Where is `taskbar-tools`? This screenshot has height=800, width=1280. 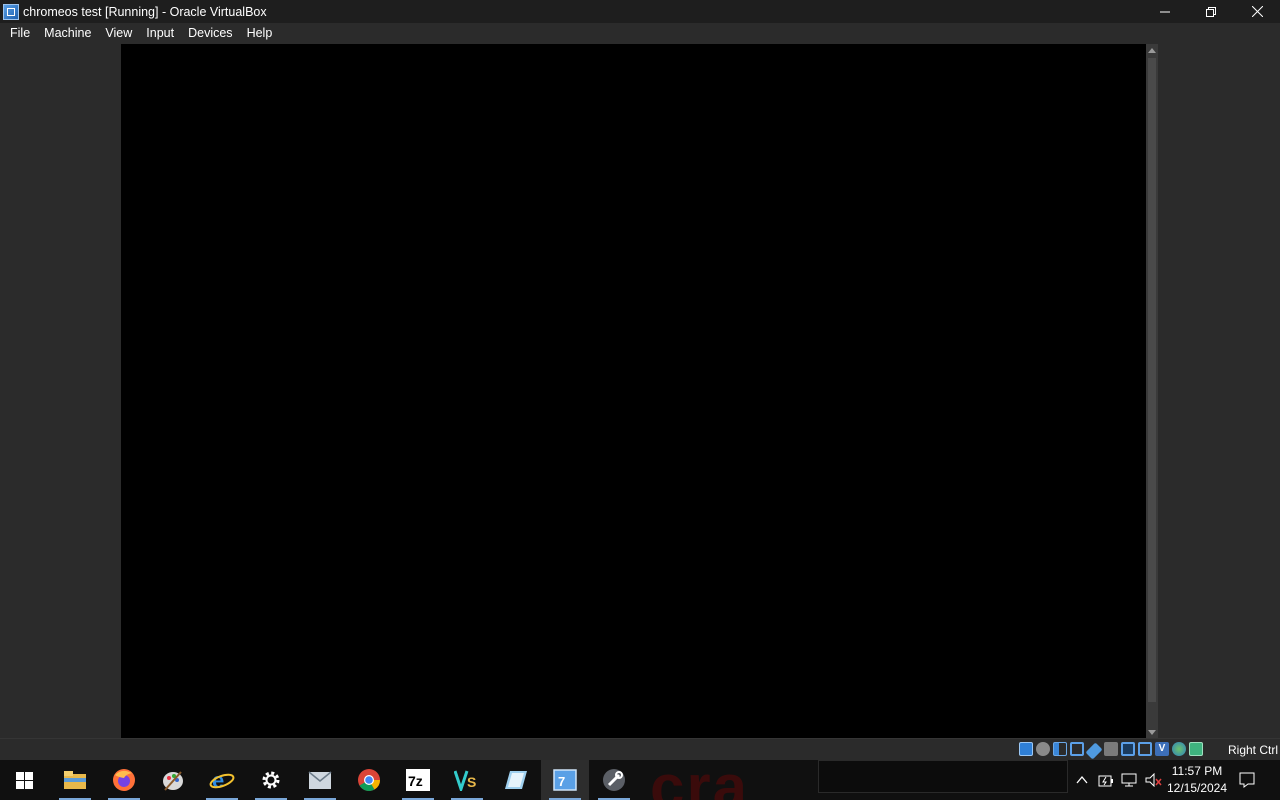 taskbar-tools is located at coordinates (614, 780).